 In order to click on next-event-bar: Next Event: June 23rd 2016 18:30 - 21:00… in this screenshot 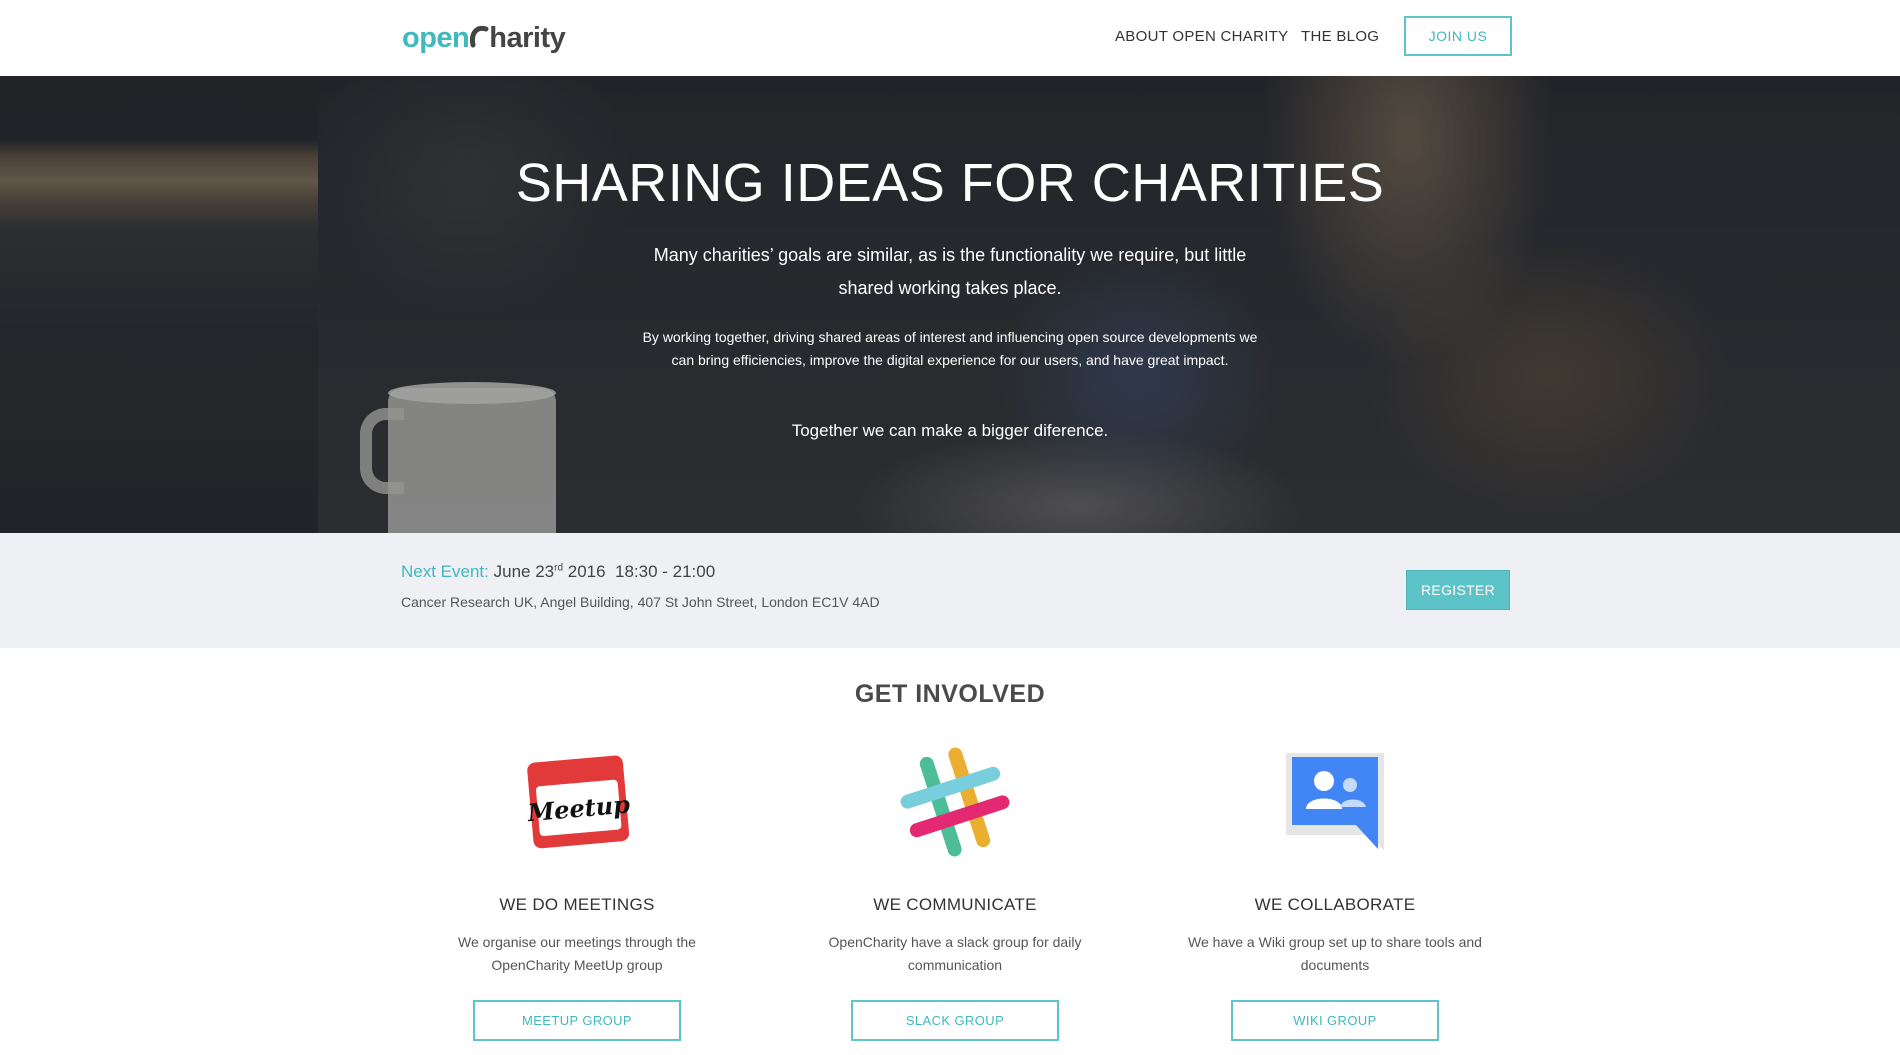, I will do `click(950, 590)`.